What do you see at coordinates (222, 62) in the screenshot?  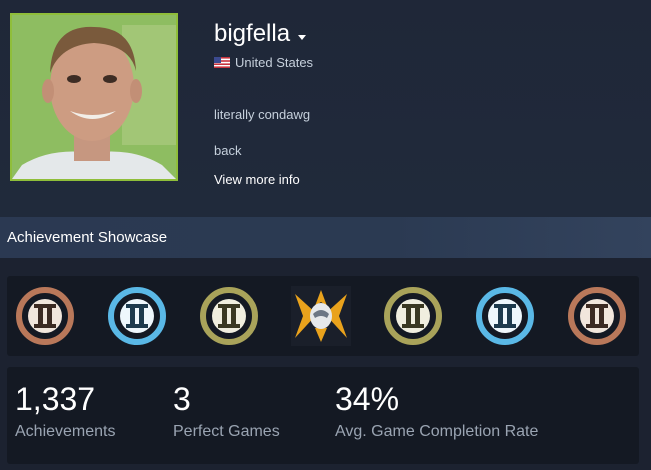 I see `us-flag-icon` at bounding box center [222, 62].